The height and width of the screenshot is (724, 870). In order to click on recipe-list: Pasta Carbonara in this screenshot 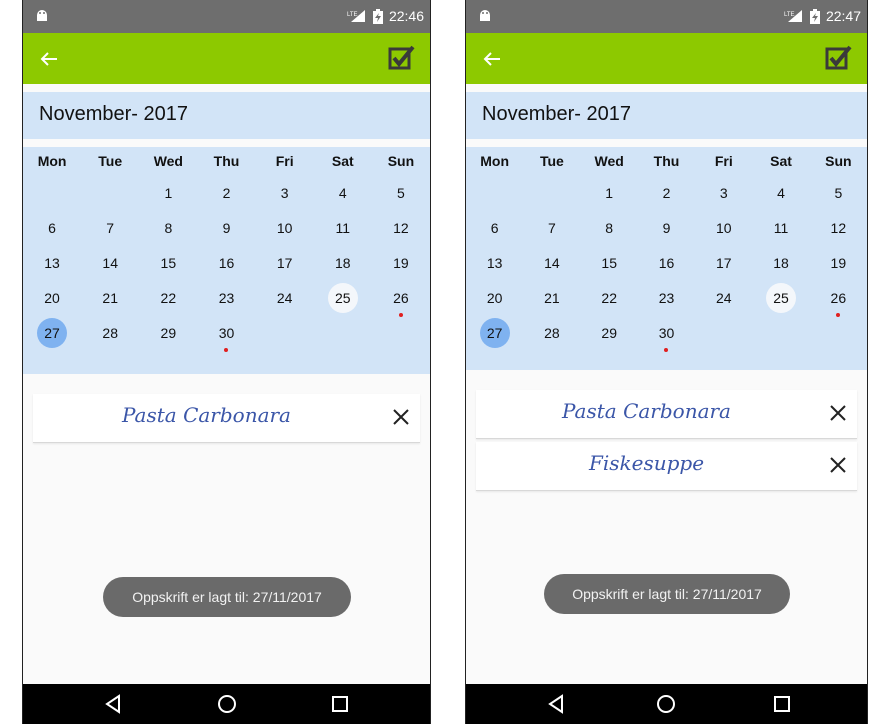, I will do `click(226, 420)`.